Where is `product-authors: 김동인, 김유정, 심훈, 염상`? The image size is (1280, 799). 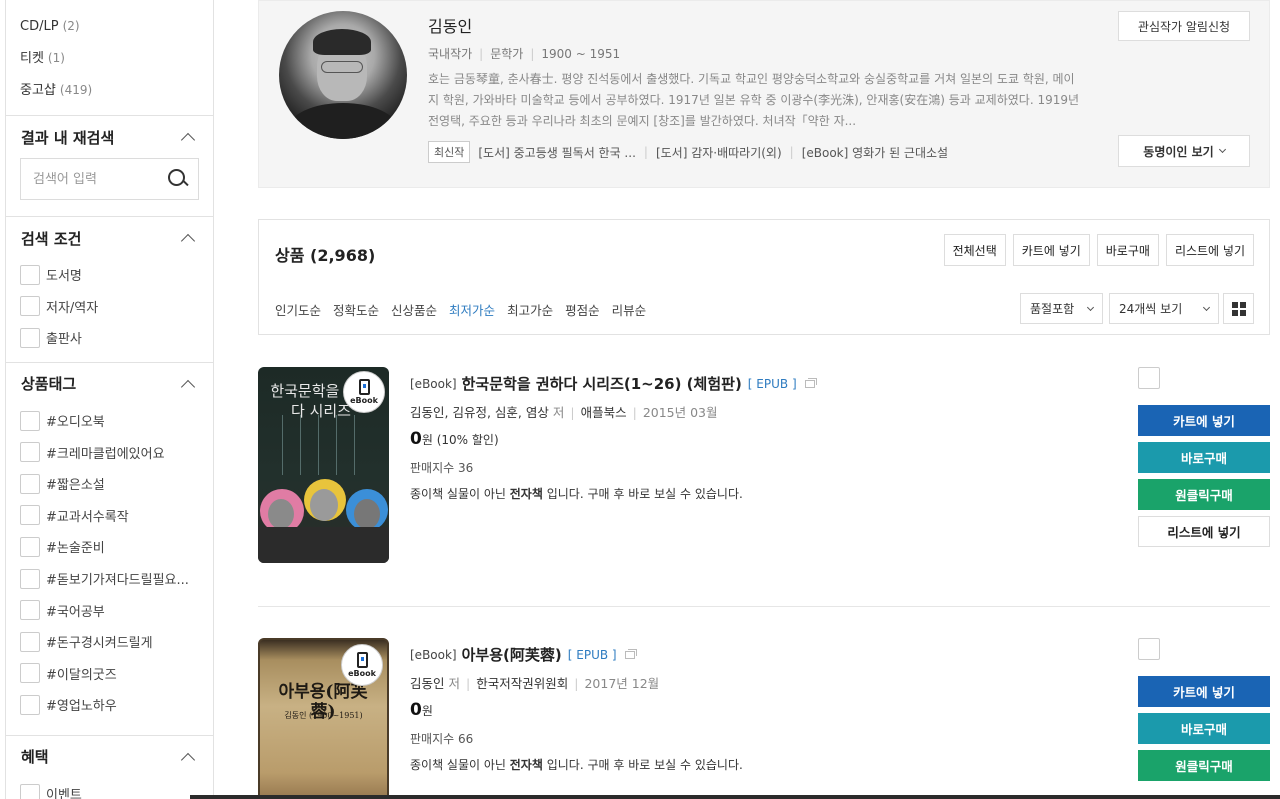
product-authors: 김동인, 김유정, 심훈, 염상 is located at coordinates (479, 412).